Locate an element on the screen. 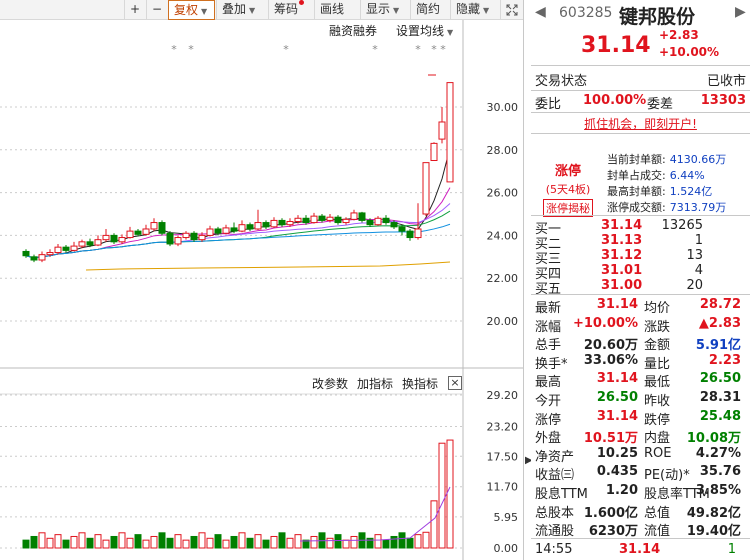 This screenshot has width=750, height=560. wc-value: 13303 is located at coordinates (723, 100).